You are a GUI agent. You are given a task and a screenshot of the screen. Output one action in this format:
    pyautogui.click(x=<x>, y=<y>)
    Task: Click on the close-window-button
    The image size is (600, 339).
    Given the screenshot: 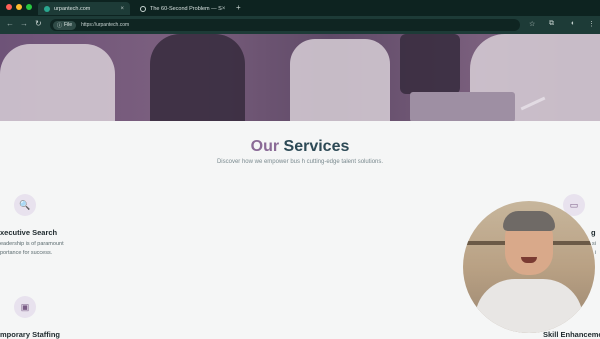 What is the action you would take?
    pyautogui.click(x=9, y=7)
    